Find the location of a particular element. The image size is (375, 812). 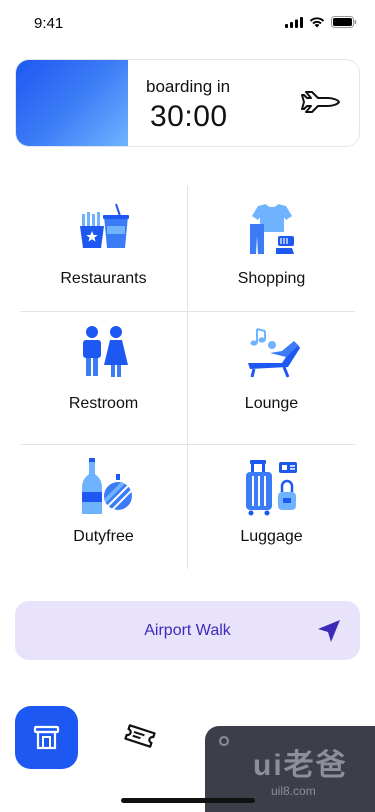

category-restroom: Restroom is located at coordinates (103, 373).